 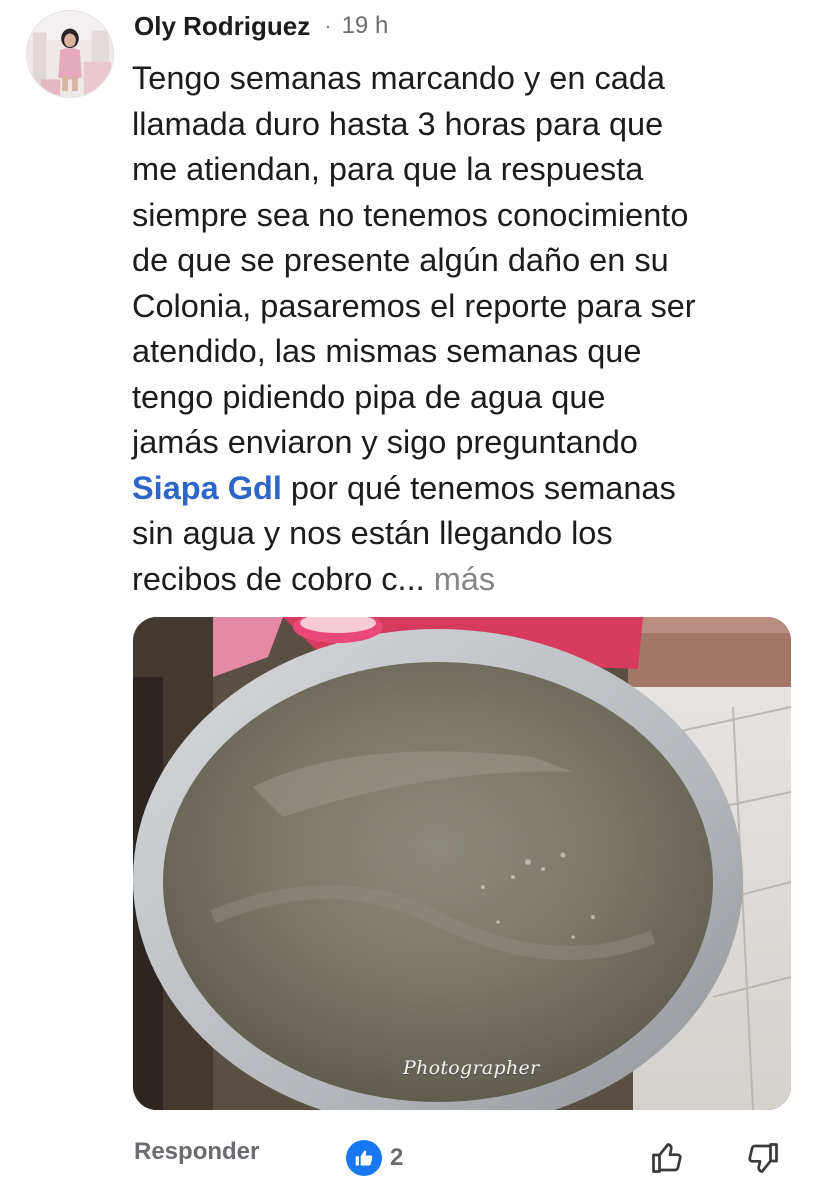 What do you see at coordinates (400, 260) in the screenshot?
I see `comment-line: de que se presente algún daño en su` at bounding box center [400, 260].